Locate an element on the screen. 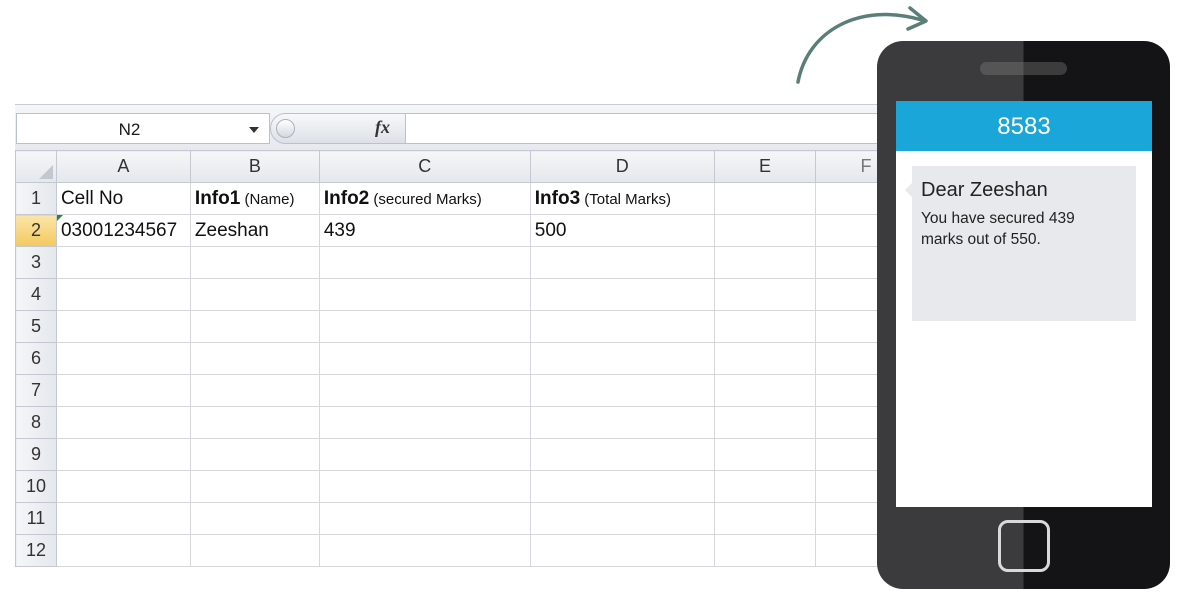  row-header-12: 12 is located at coordinates (36, 550).